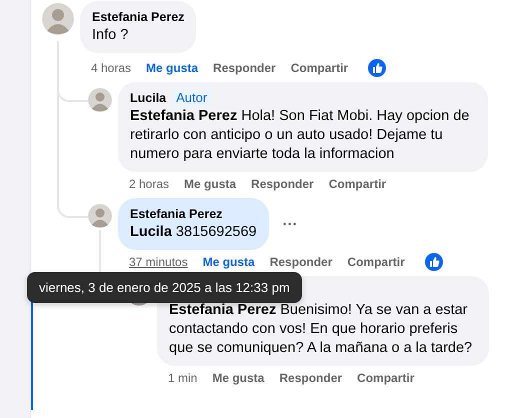 This screenshot has width=517, height=418. I want to click on more-button: ···, so click(290, 224).